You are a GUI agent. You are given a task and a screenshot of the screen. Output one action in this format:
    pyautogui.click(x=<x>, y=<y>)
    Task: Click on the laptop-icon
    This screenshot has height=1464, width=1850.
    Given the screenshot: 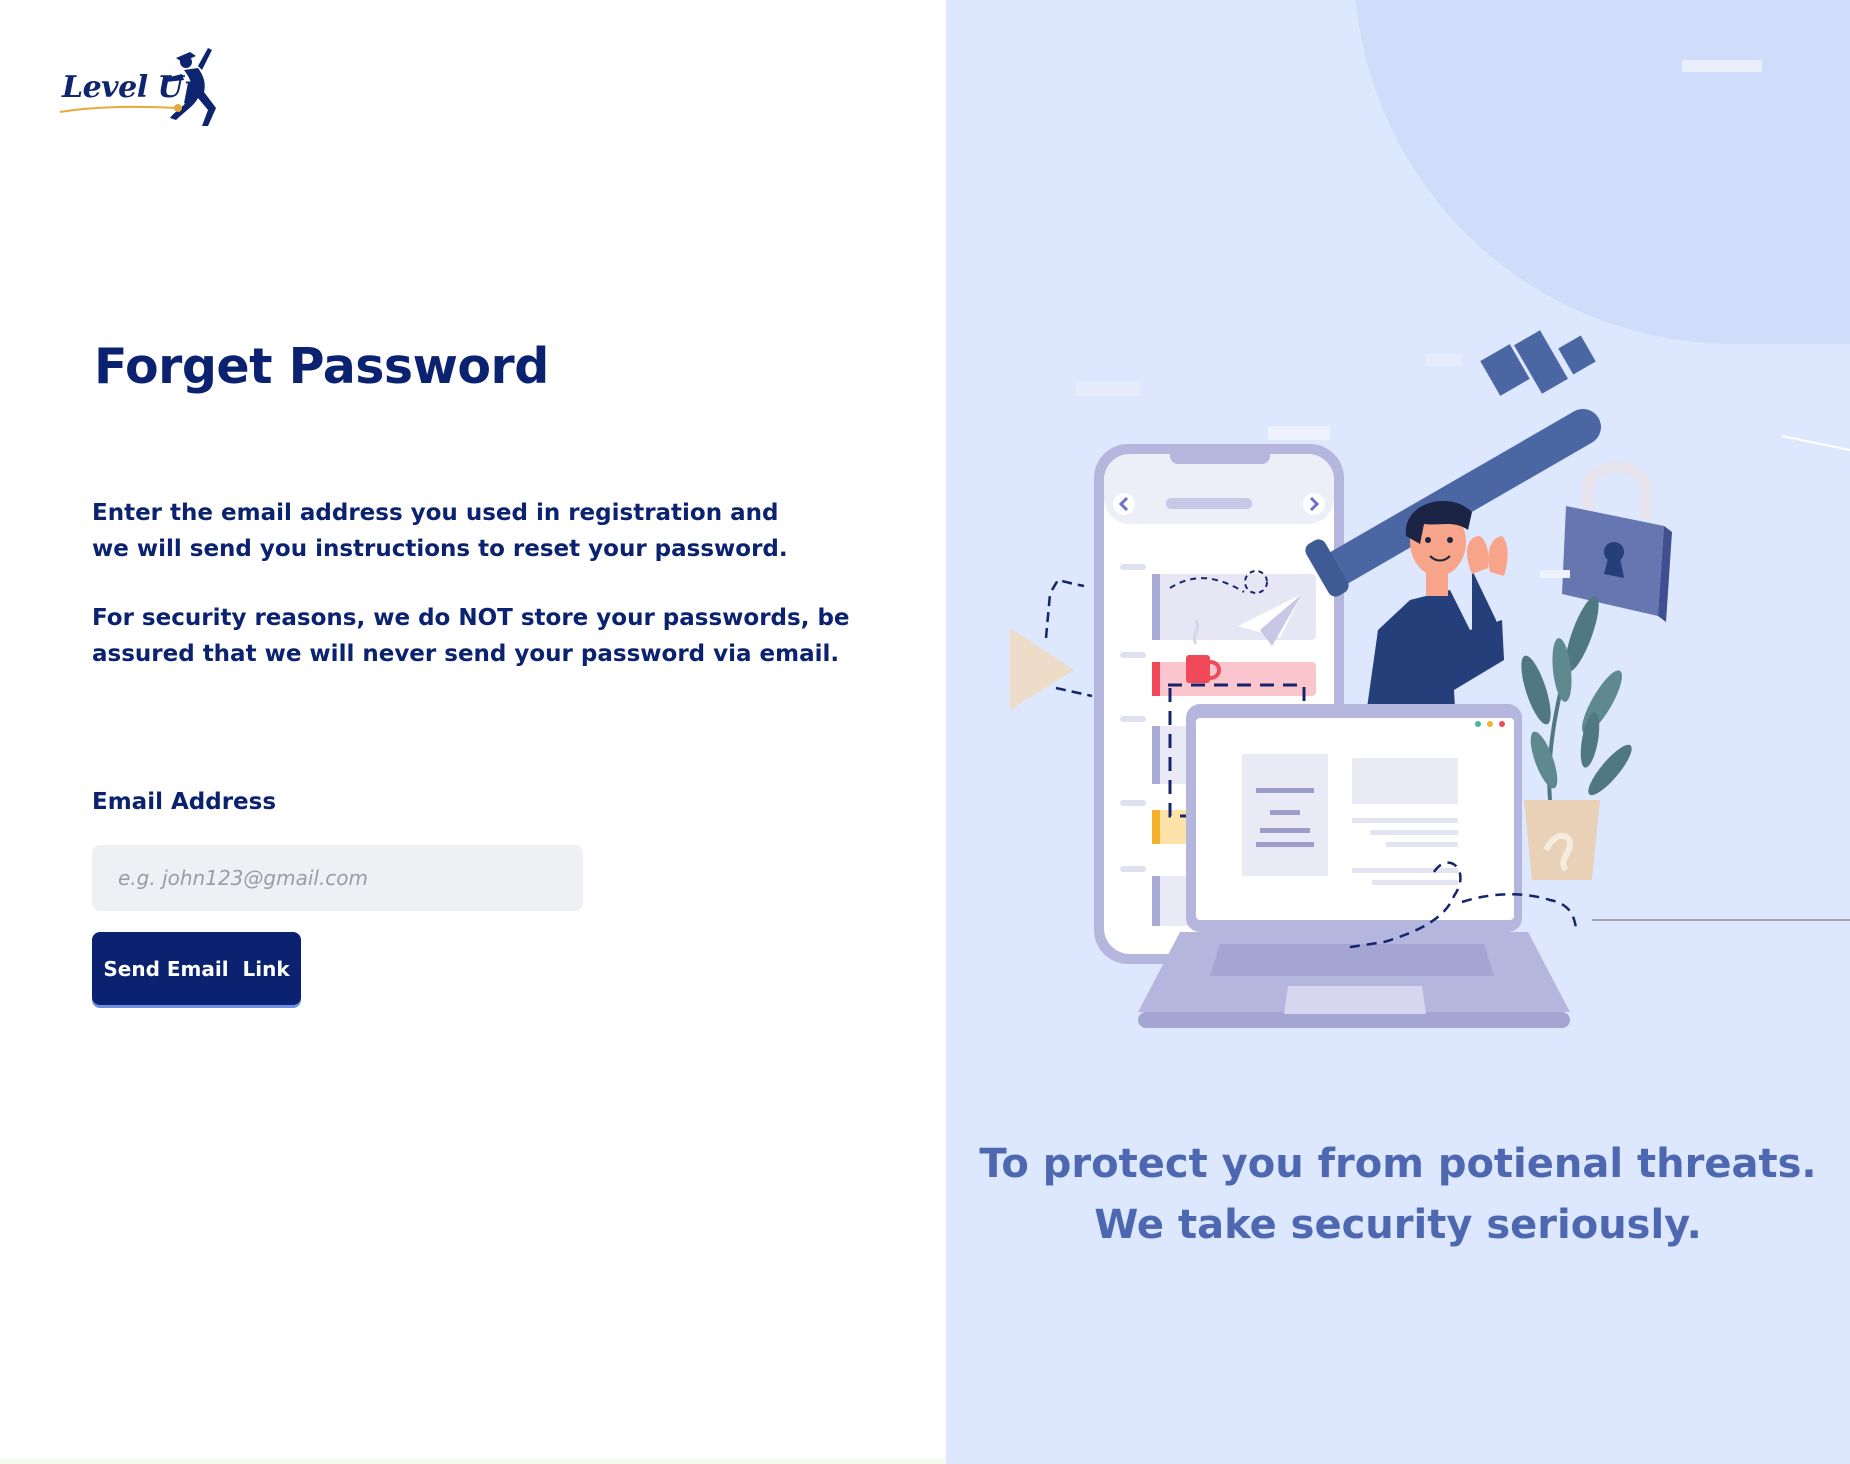 What is the action you would take?
    pyautogui.click(x=1358, y=866)
    